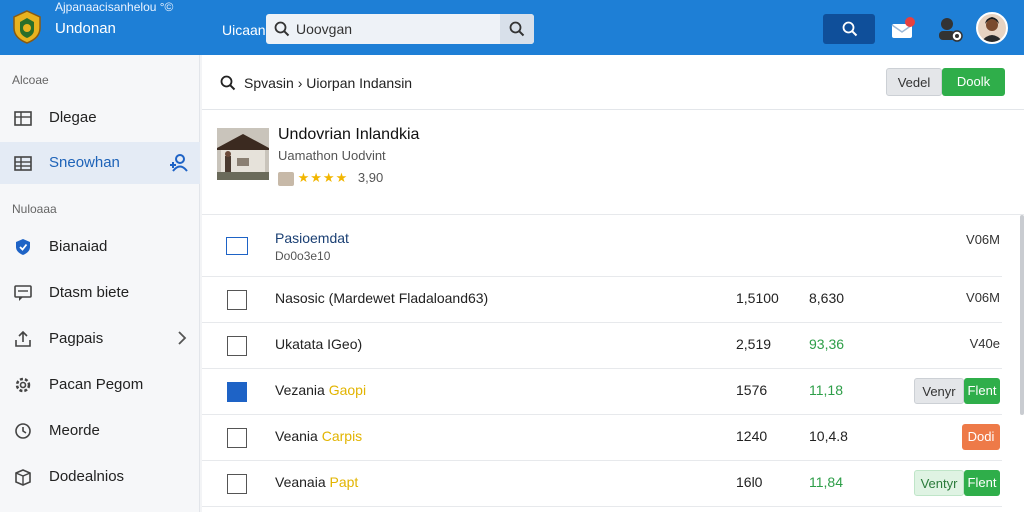  Describe the element at coordinates (243, 154) in the screenshot. I see `product-thumbnail` at that location.